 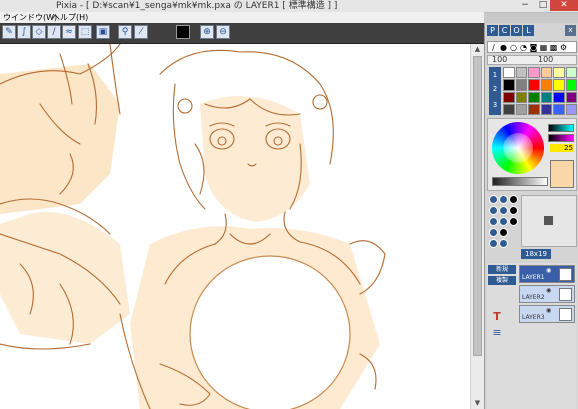 What do you see at coordinates (497, 317) in the screenshot?
I see `text-tool-icon: T` at bounding box center [497, 317].